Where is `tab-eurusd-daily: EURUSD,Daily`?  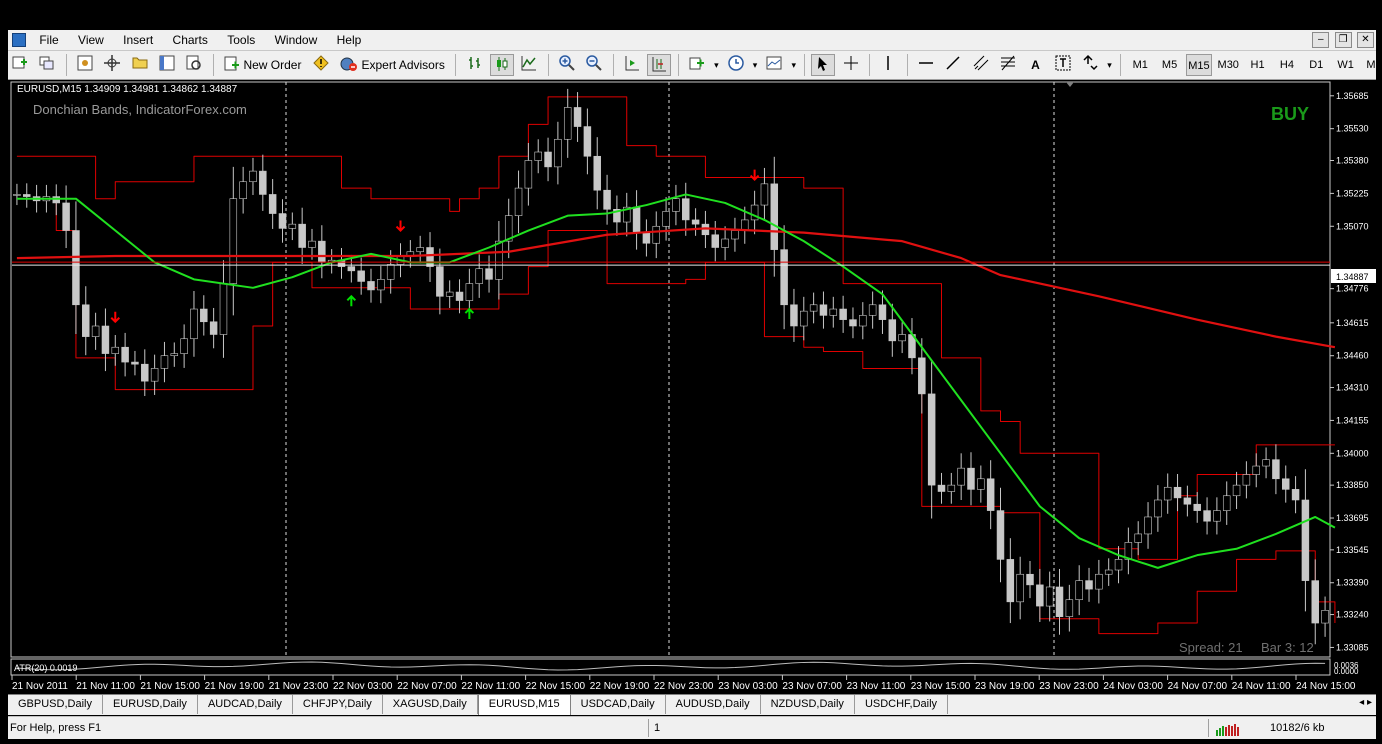
tab-eurusd-daily: EURUSD,Daily is located at coordinates (150, 704).